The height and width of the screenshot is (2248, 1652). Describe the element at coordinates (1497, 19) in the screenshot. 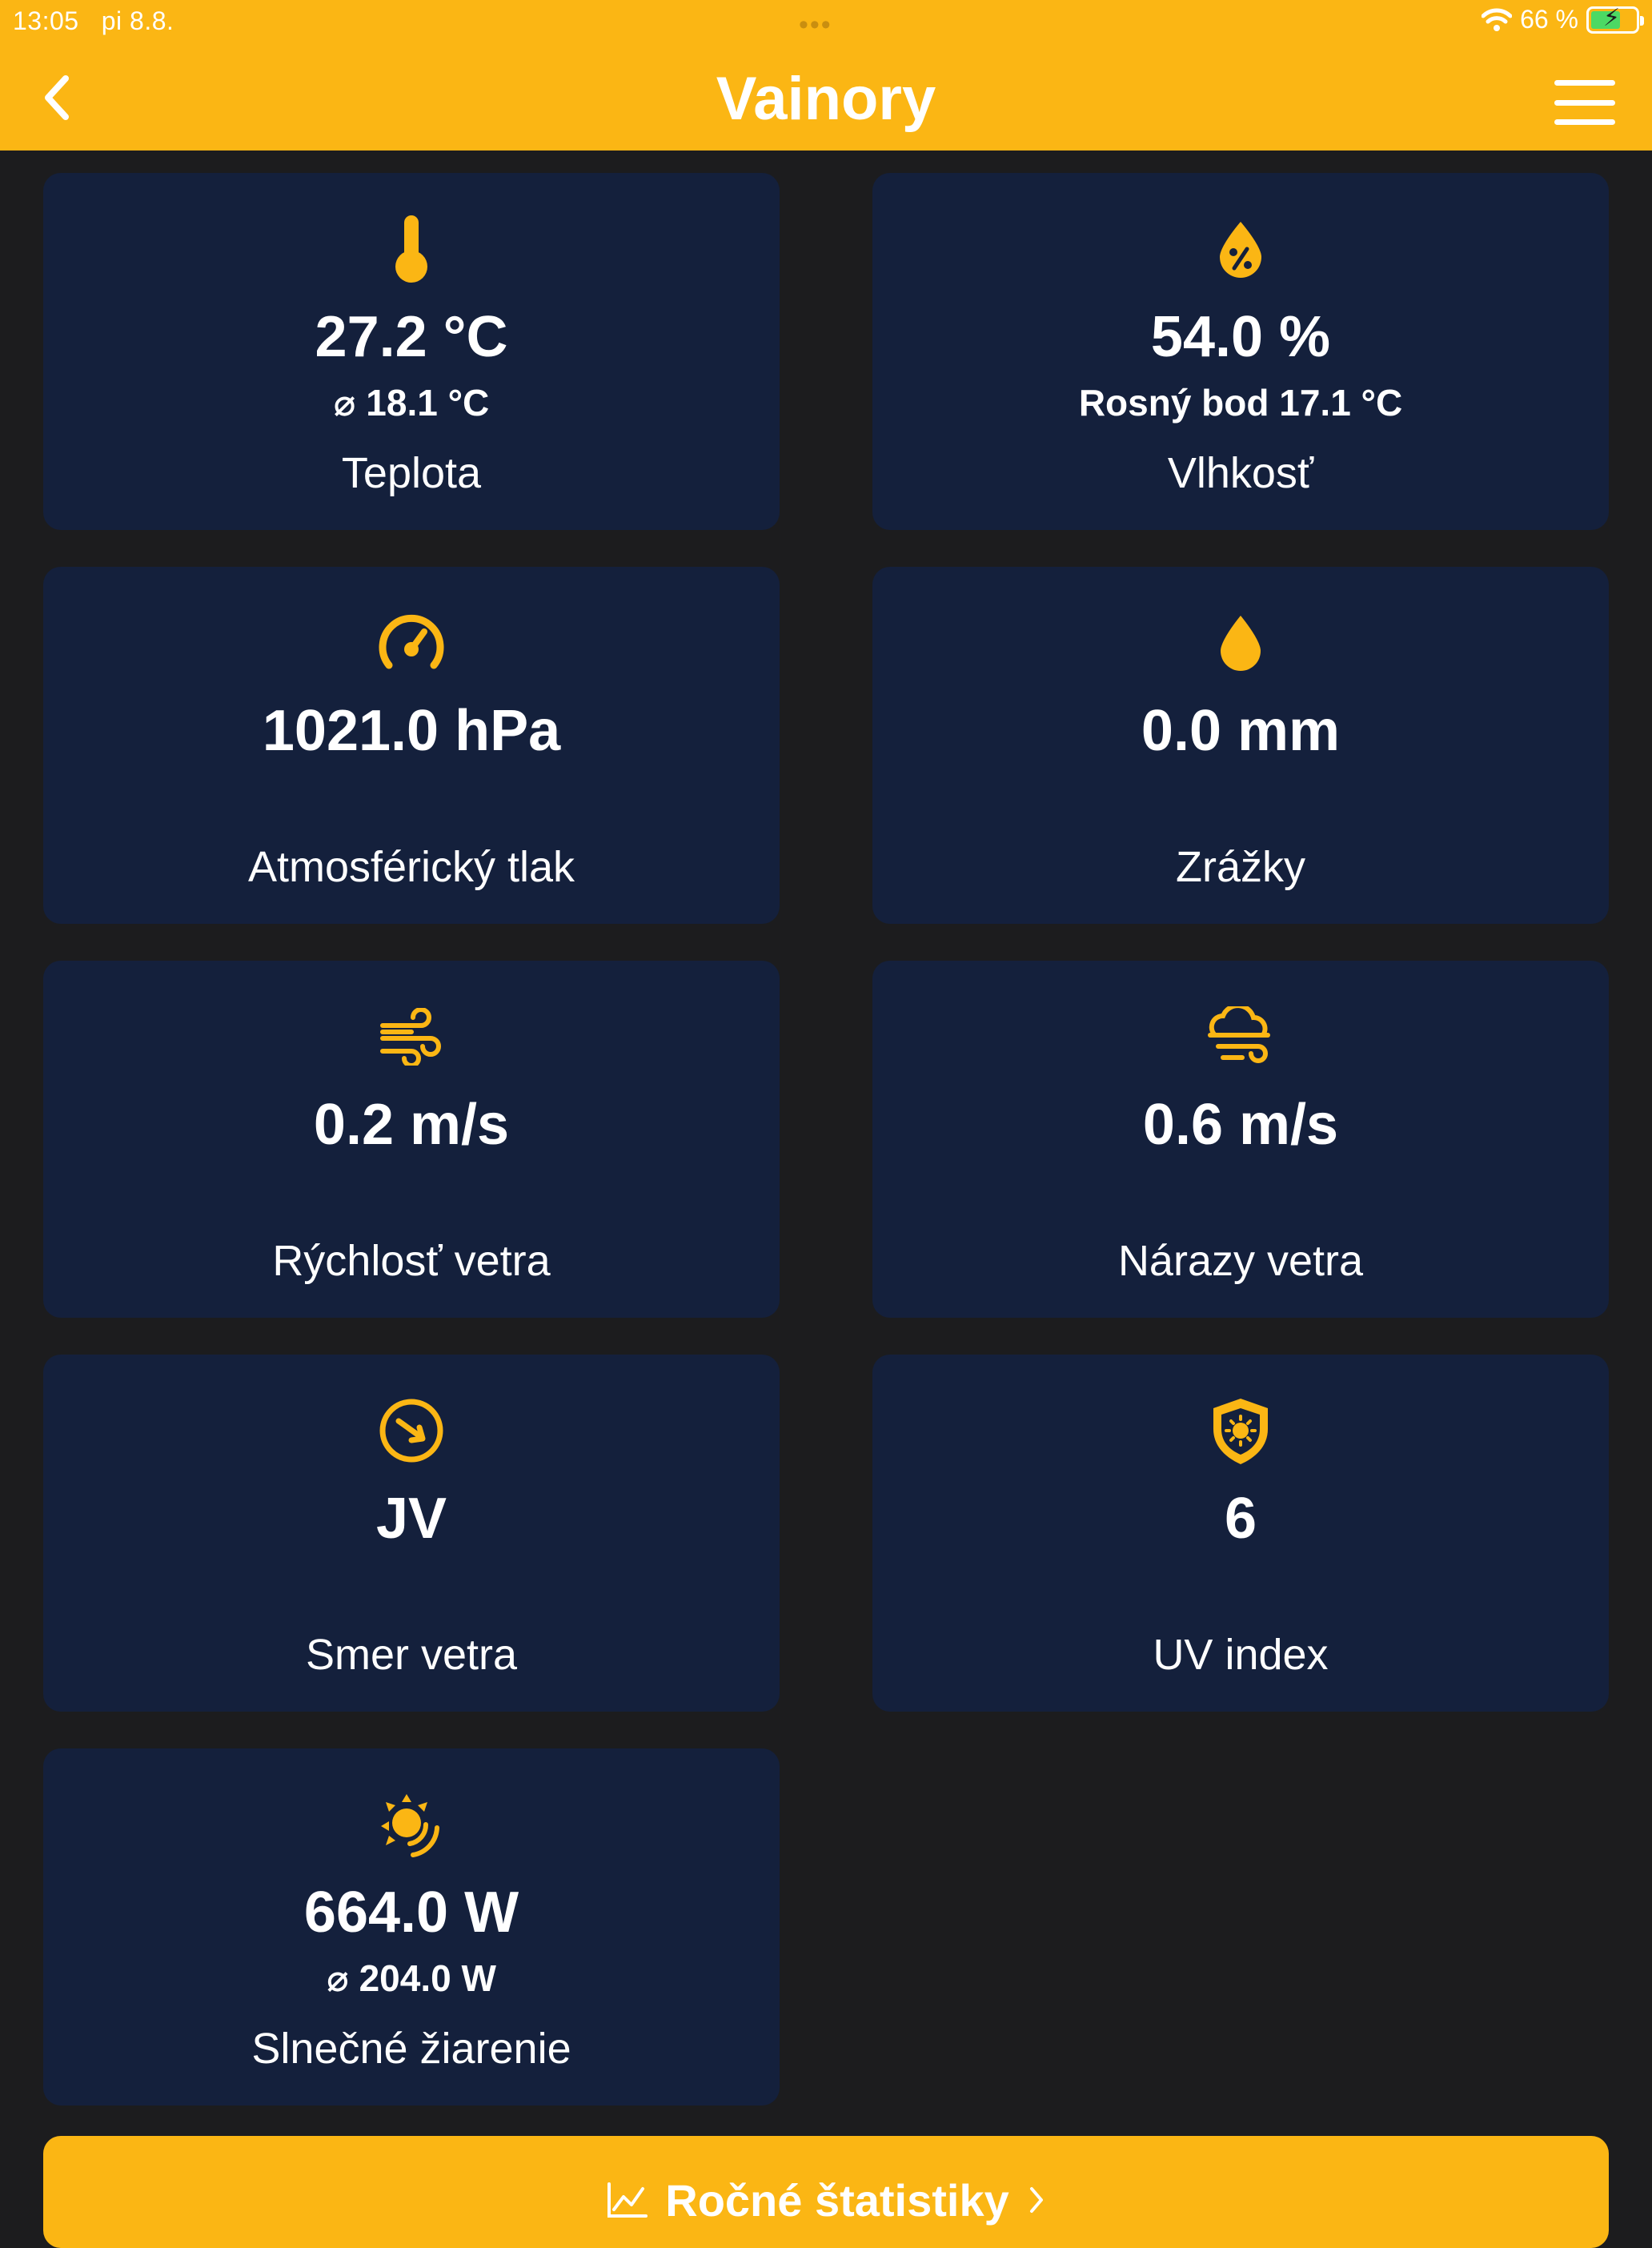

I see `wifi-icon` at that location.